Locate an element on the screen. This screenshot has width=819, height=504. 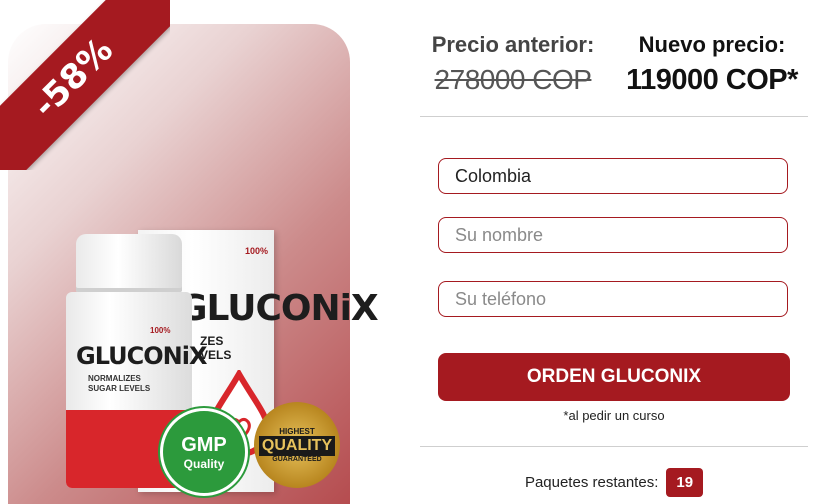
order-note: *al pedir un curso is located at coordinates (614, 415).